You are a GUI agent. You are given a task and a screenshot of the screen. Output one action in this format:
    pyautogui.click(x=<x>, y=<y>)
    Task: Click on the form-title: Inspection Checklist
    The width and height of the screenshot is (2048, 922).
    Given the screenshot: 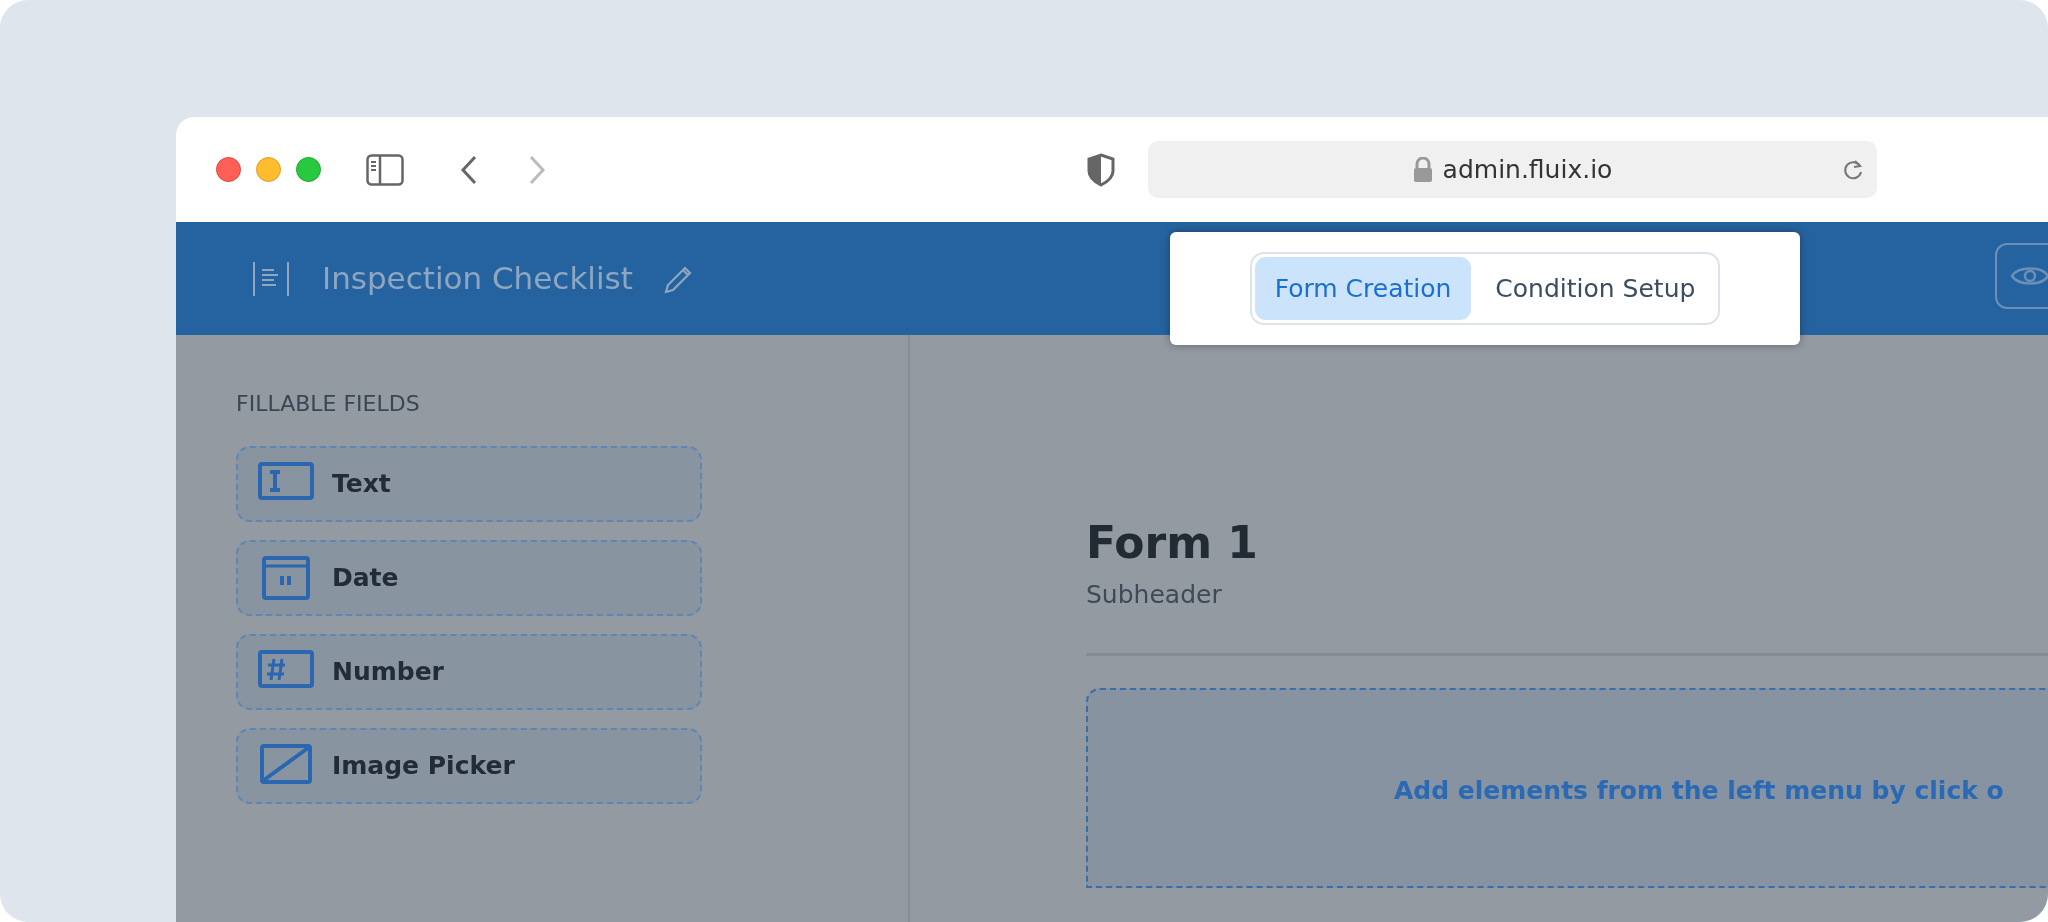 What is the action you would take?
    pyautogui.click(x=477, y=279)
    